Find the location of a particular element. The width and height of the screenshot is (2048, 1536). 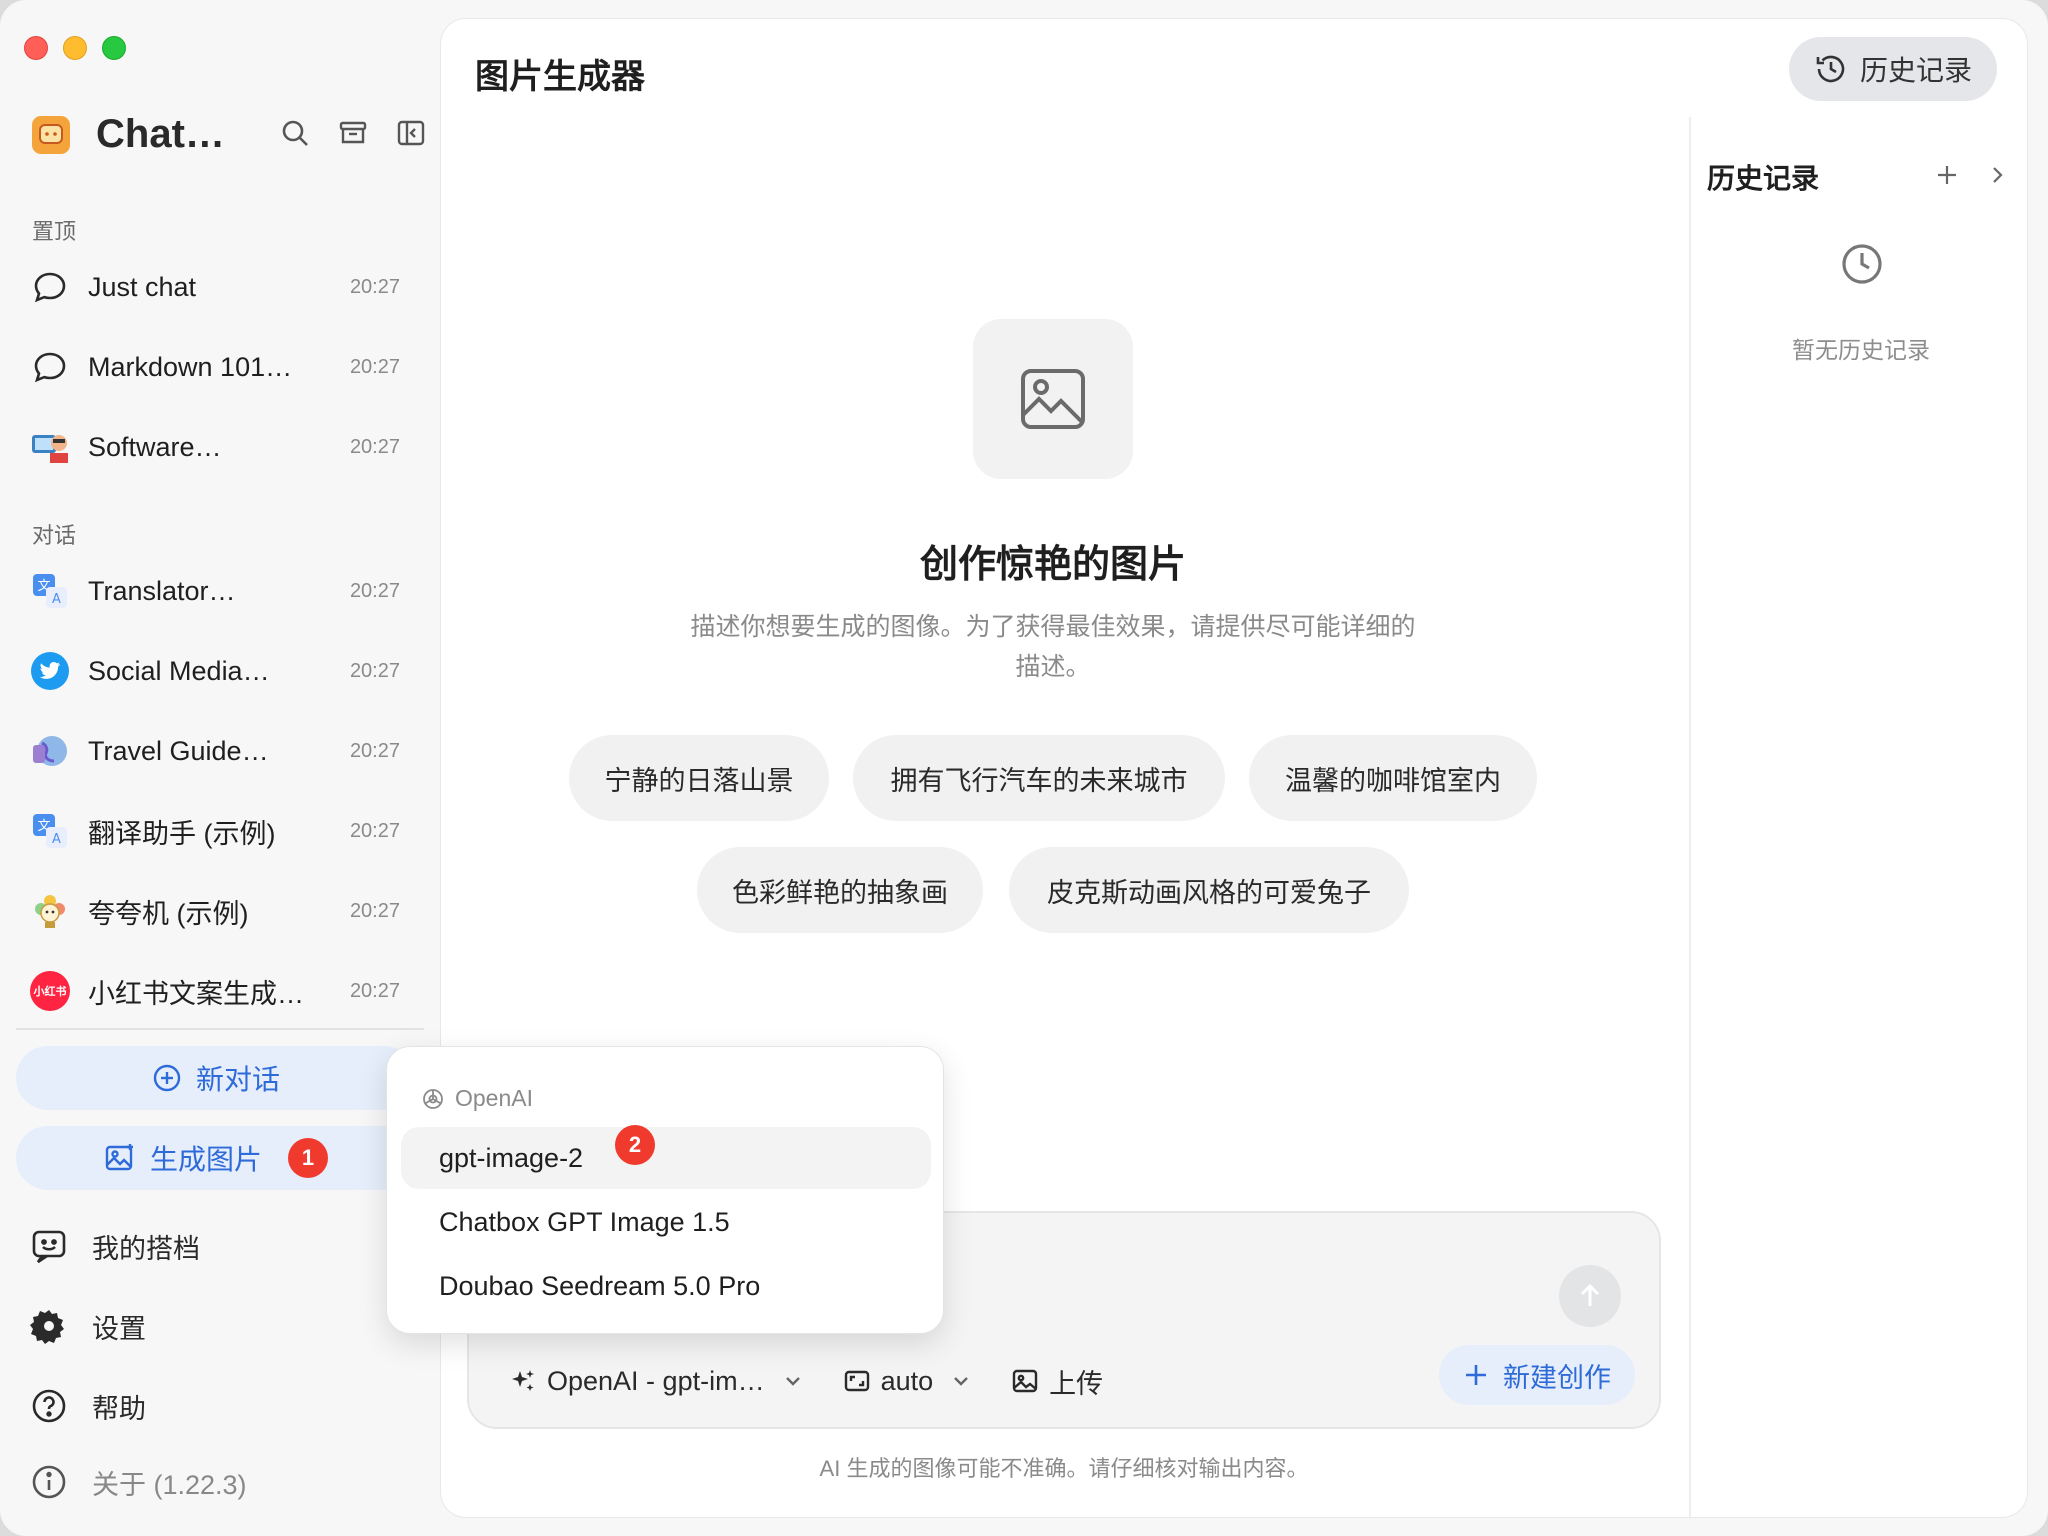

arrow-up-icon is located at coordinates (1590, 1294).